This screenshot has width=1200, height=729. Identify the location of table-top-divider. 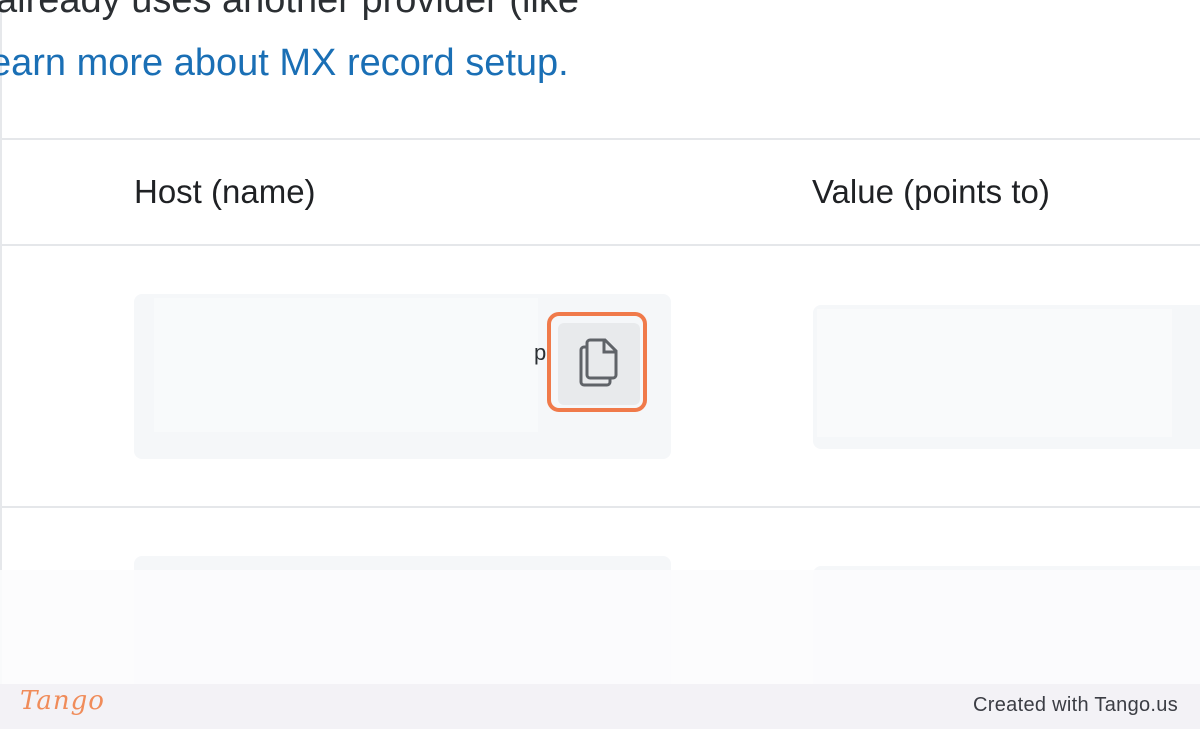
(601, 139).